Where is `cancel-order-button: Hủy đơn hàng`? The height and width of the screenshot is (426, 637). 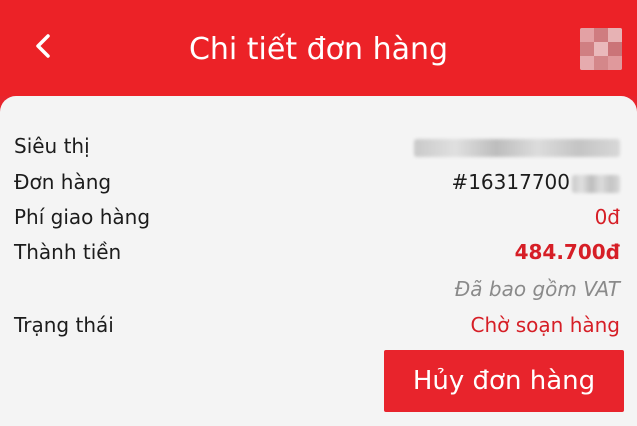 cancel-order-button: Hủy đơn hàng is located at coordinates (504, 381).